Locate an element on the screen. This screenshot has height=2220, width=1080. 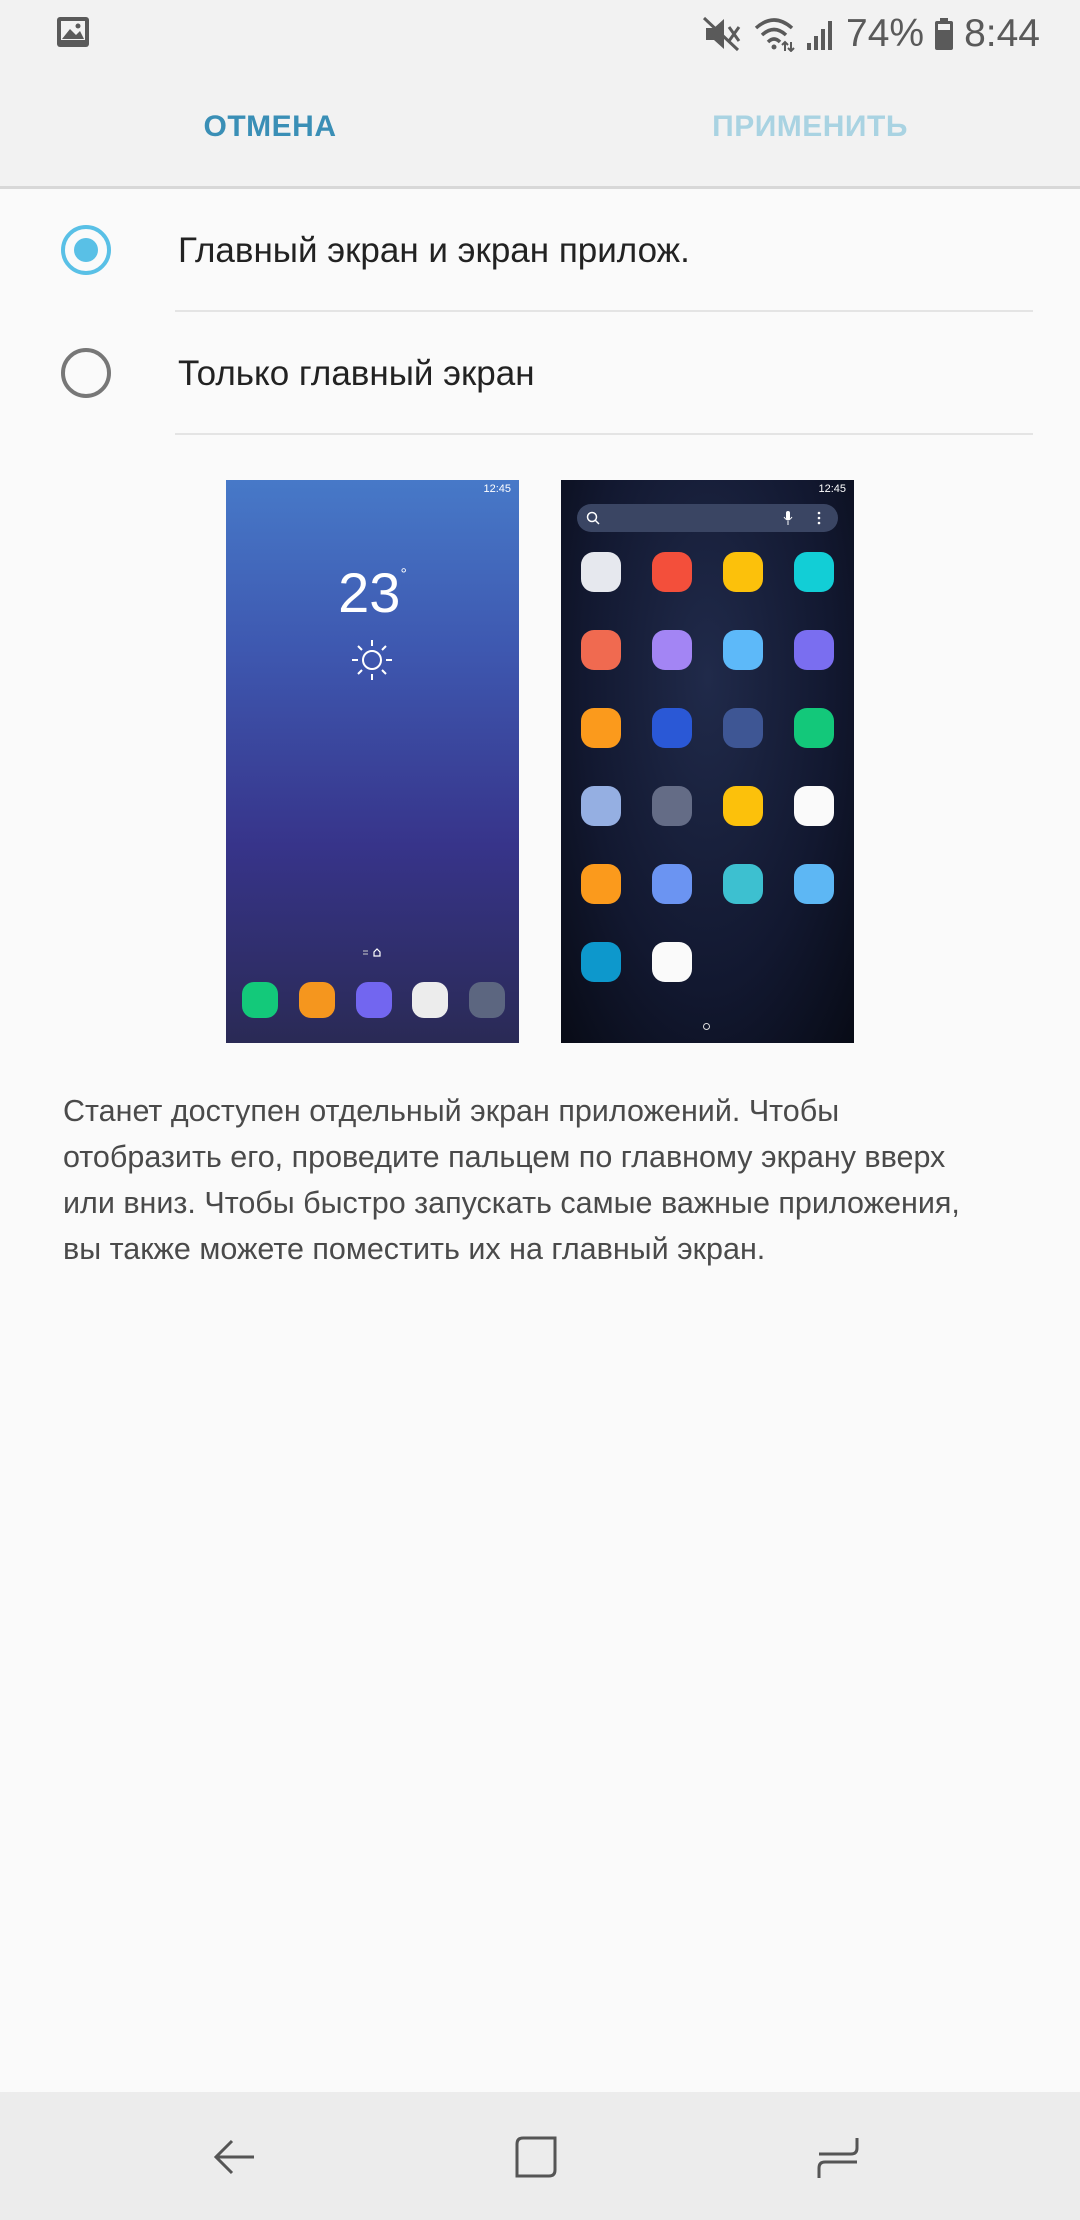
dock is located at coordinates (373, 1000).